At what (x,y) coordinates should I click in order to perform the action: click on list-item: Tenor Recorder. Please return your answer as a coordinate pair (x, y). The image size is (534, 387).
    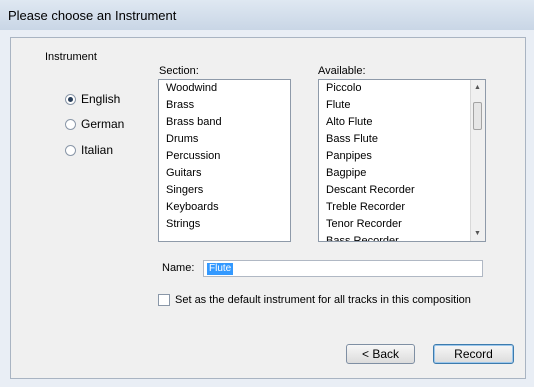
    Looking at the image, I should click on (402, 224).